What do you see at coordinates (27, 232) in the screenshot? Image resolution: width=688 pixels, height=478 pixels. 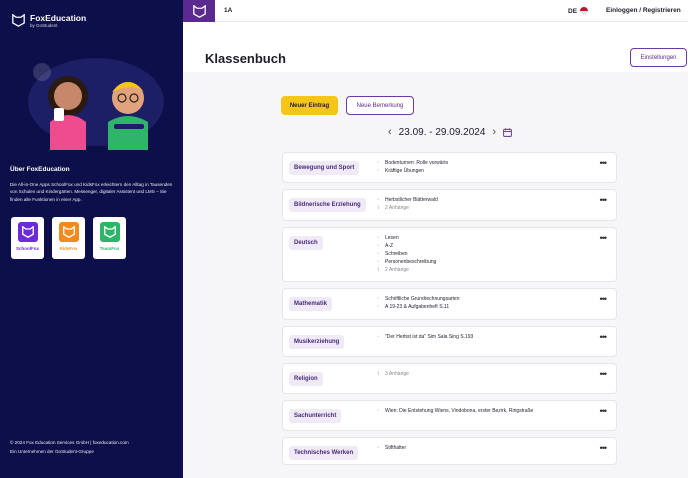 I see `schoolfox-icon` at bounding box center [27, 232].